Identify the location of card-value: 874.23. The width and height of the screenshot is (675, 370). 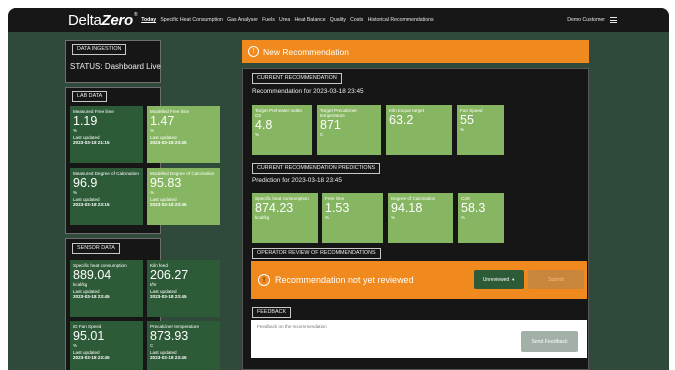
(274, 208).